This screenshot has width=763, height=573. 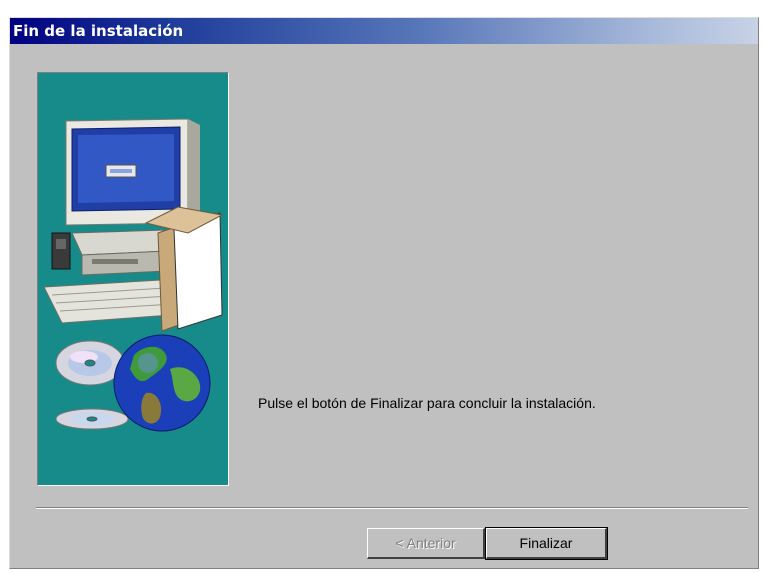 I want to click on setup-illustration-icon, so click(x=133, y=275).